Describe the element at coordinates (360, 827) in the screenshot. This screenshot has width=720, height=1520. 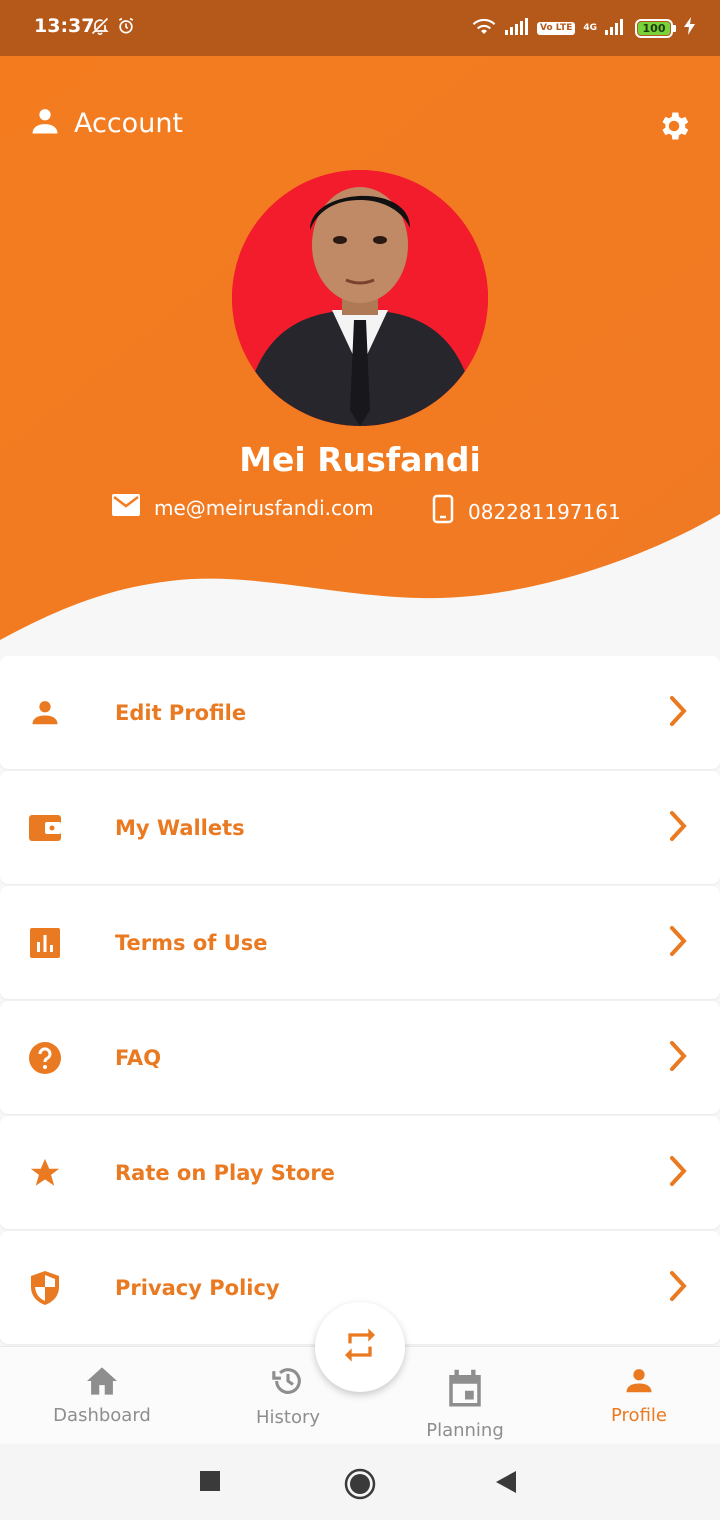
I see `menu-item-my-wallets: My Wallets` at that location.